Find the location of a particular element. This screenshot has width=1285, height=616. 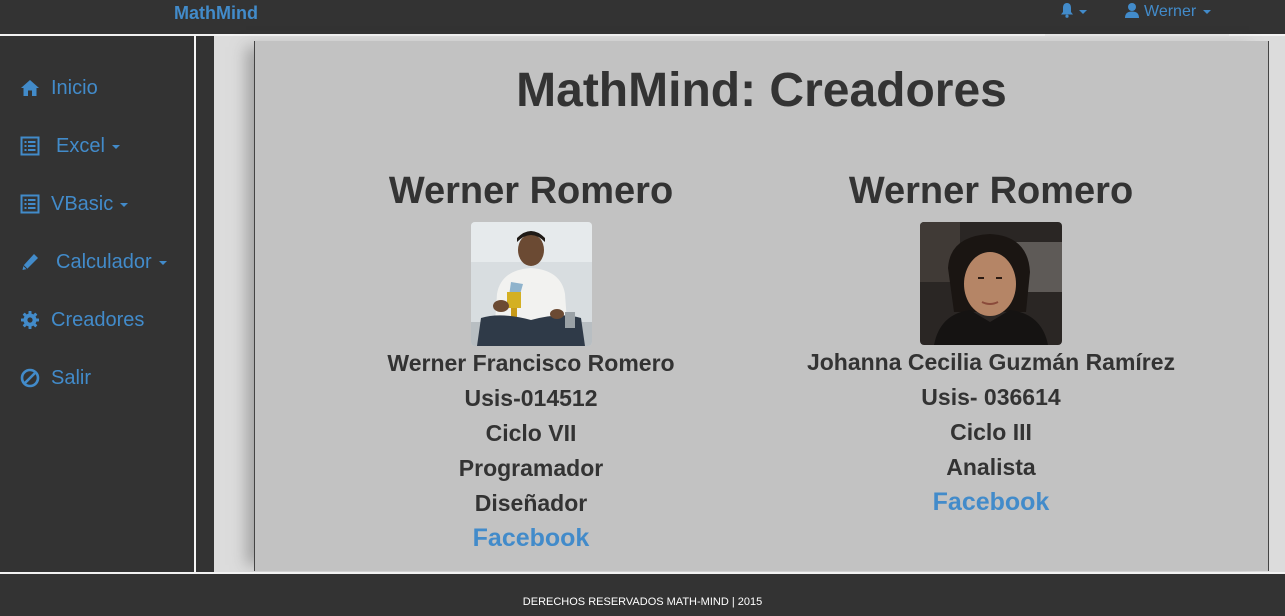

creator-full-name: Johanna Cecilia Guzmán Ramírez is located at coordinates (991, 362).